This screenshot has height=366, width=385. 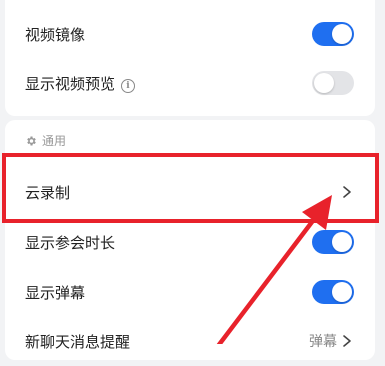 I want to click on show-meeting-duration-toggle, so click(x=333, y=242).